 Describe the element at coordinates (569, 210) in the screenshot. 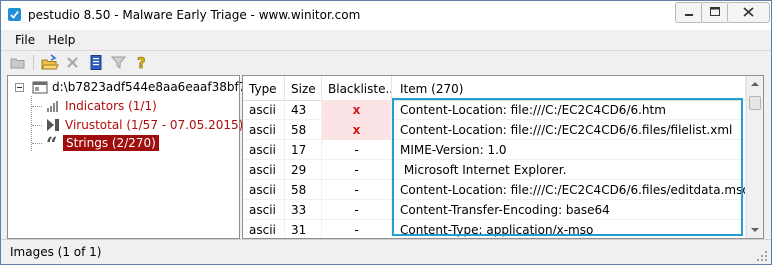

I see `cell-item: Content-Transfer-Encoding: base64` at that location.